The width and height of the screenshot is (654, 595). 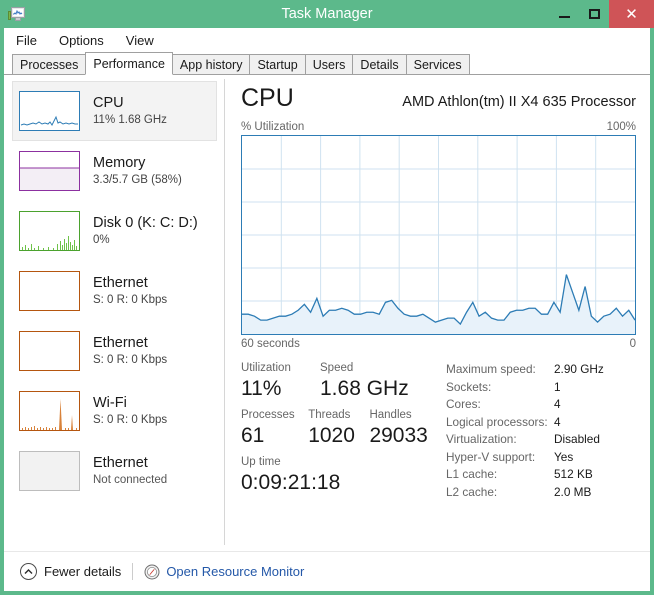 What do you see at coordinates (49, 471) in the screenshot?
I see `ethernet3-thumbnail-graph` at bounding box center [49, 471].